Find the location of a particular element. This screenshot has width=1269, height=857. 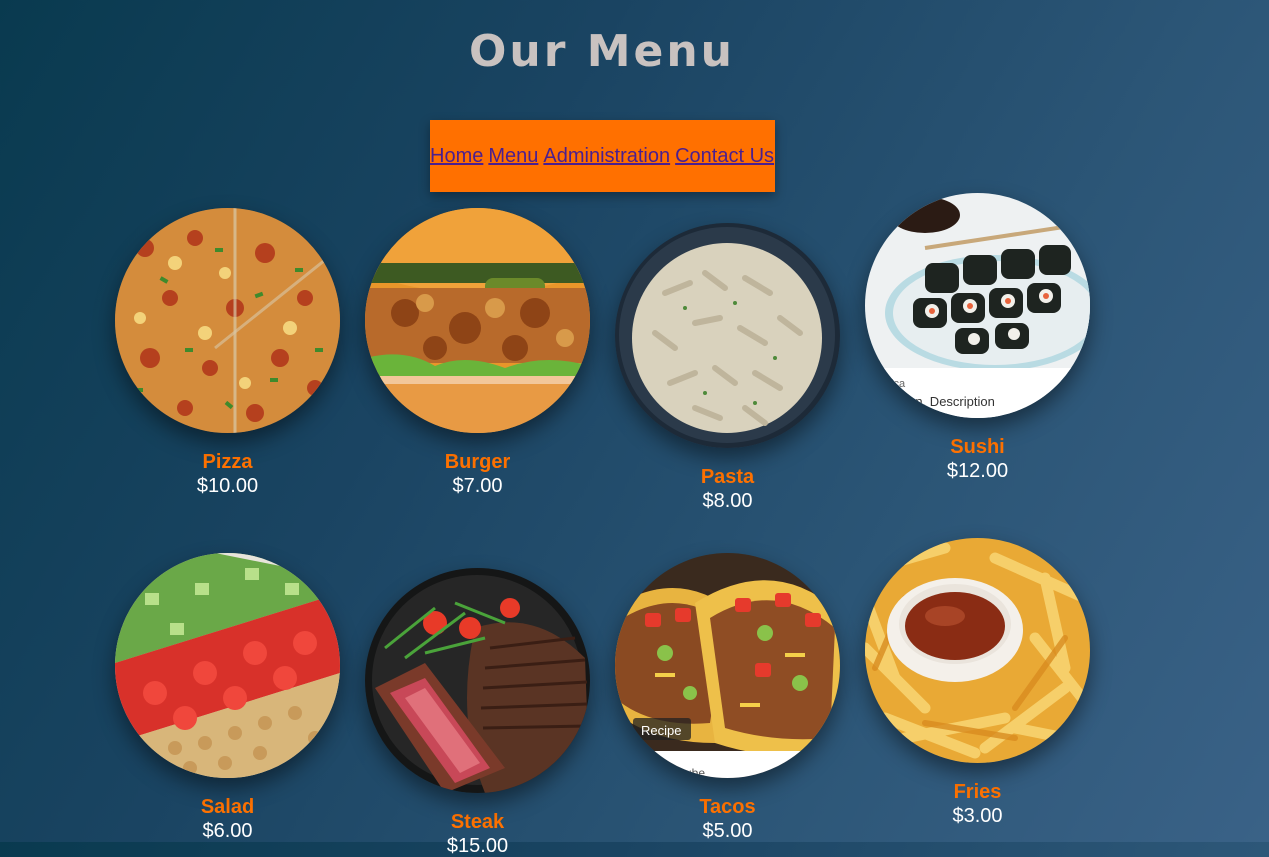

item-name: Sushi is located at coordinates (977, 447).